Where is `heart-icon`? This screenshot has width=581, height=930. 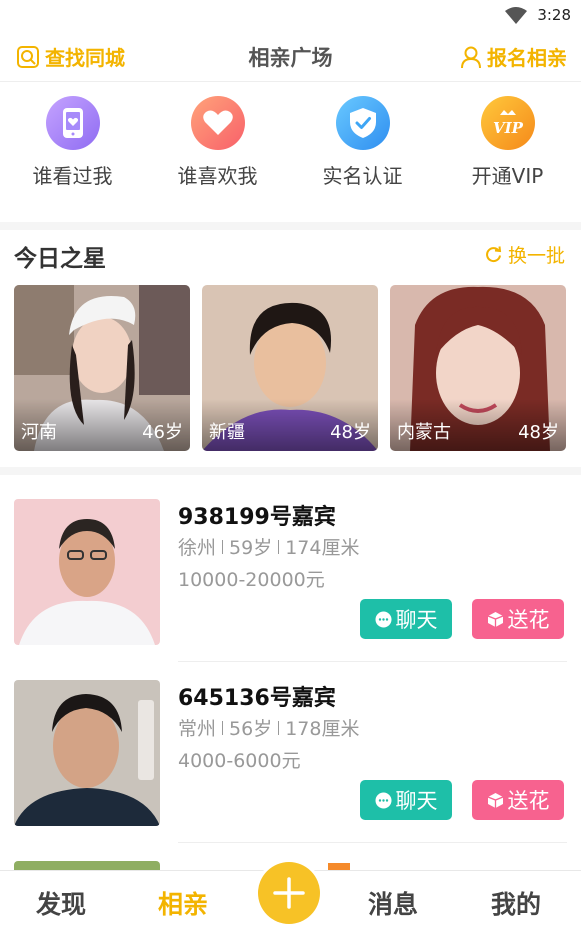 heart-icon is located at coordinates (217, 123).